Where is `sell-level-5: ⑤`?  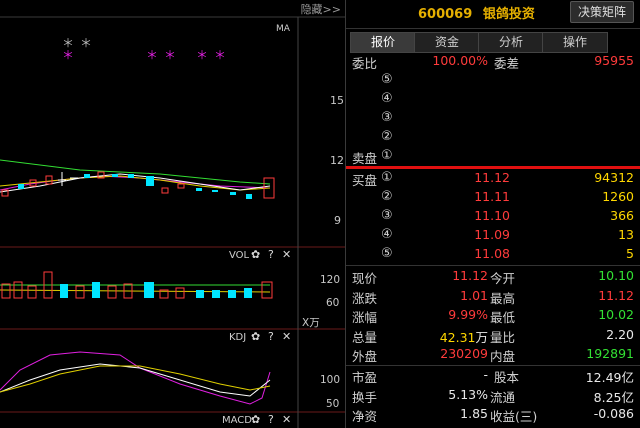 sell-level-5: ⑤ is located at coordinates (387, 79).